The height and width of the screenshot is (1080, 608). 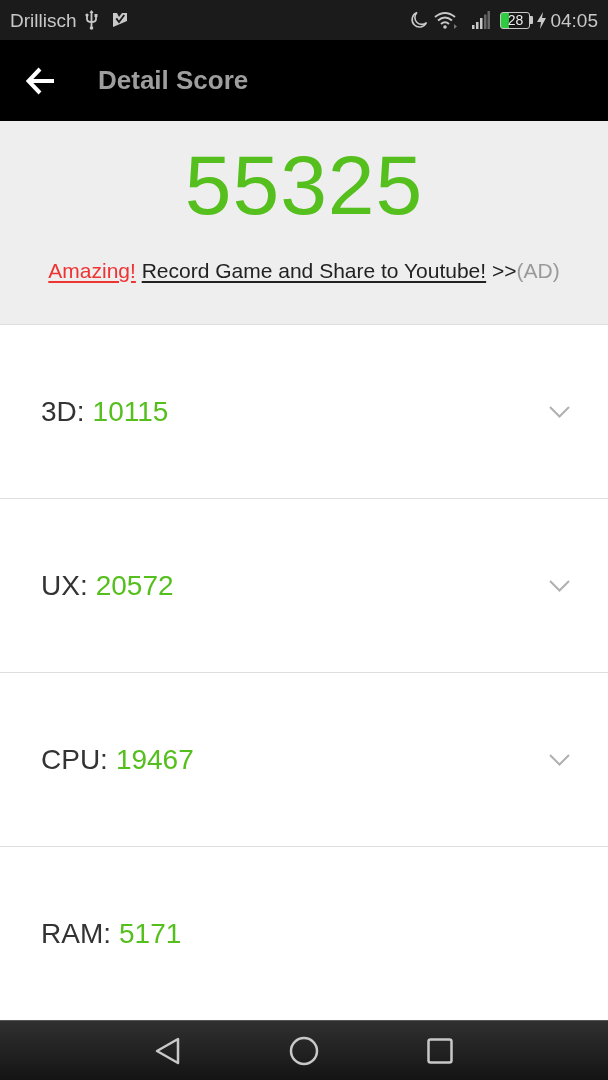 What do you see at coordinates (481, 20) in the screenshot?
I see `signal-icon` at bounding box center [481, 20].